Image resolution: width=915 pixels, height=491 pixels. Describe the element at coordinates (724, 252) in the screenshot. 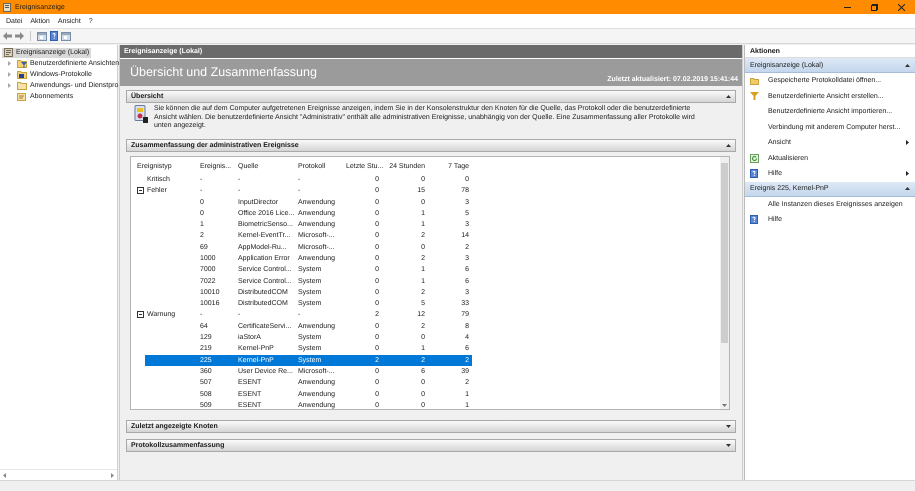

I see `scrollbar-thumb` at that location.